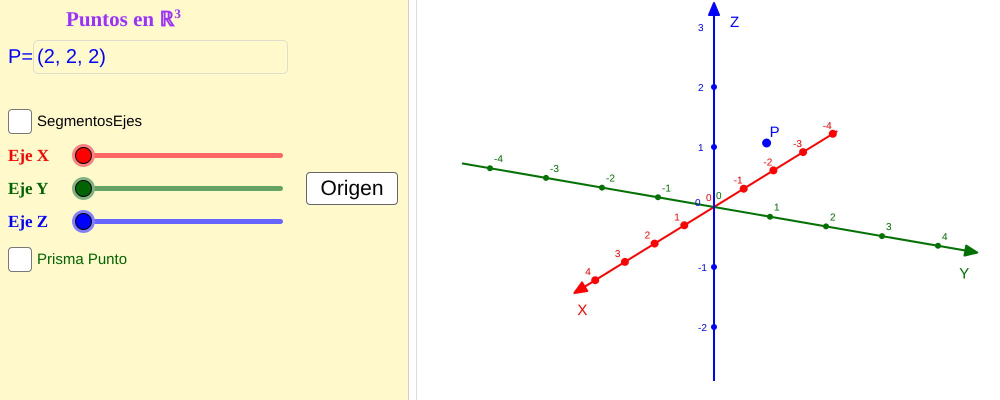 The image size is (1000, 400). What do you see at coordinates (124, 18) in the screenshot?
I see `title: Puntos en ℝ$^{3}$` at bounding box center [124, 18].